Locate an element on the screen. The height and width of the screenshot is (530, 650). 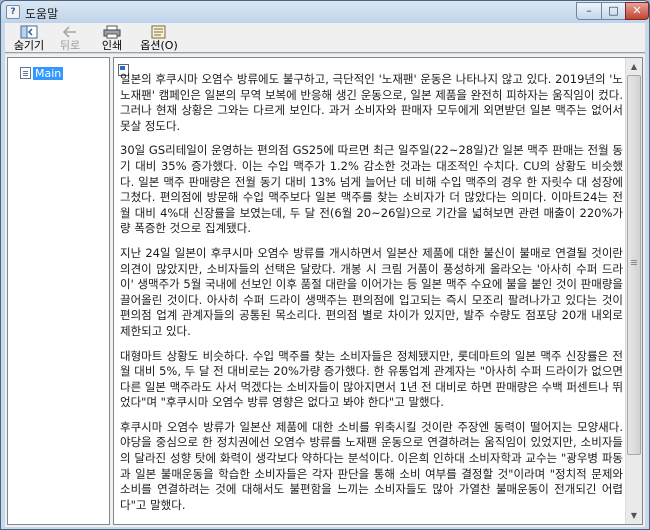
topic-page-icon is located at coordinates (25, 73).